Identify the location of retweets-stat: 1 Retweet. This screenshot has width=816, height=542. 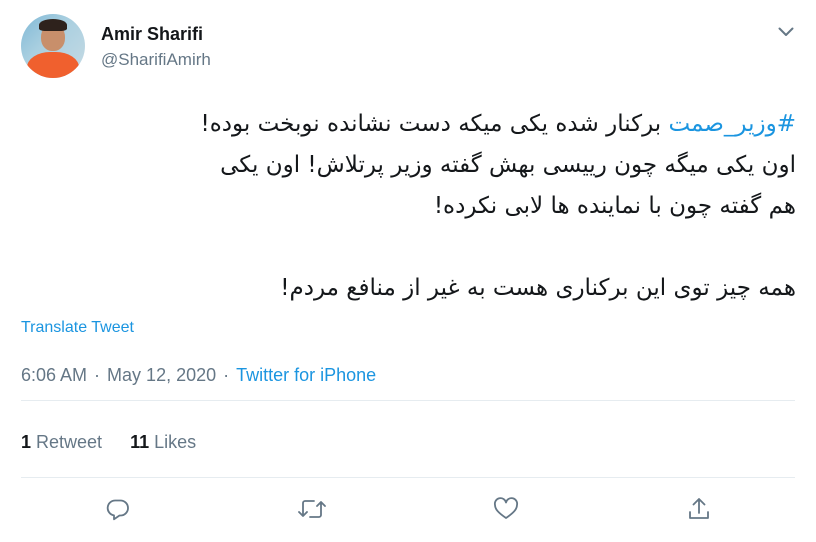
(61, 442).